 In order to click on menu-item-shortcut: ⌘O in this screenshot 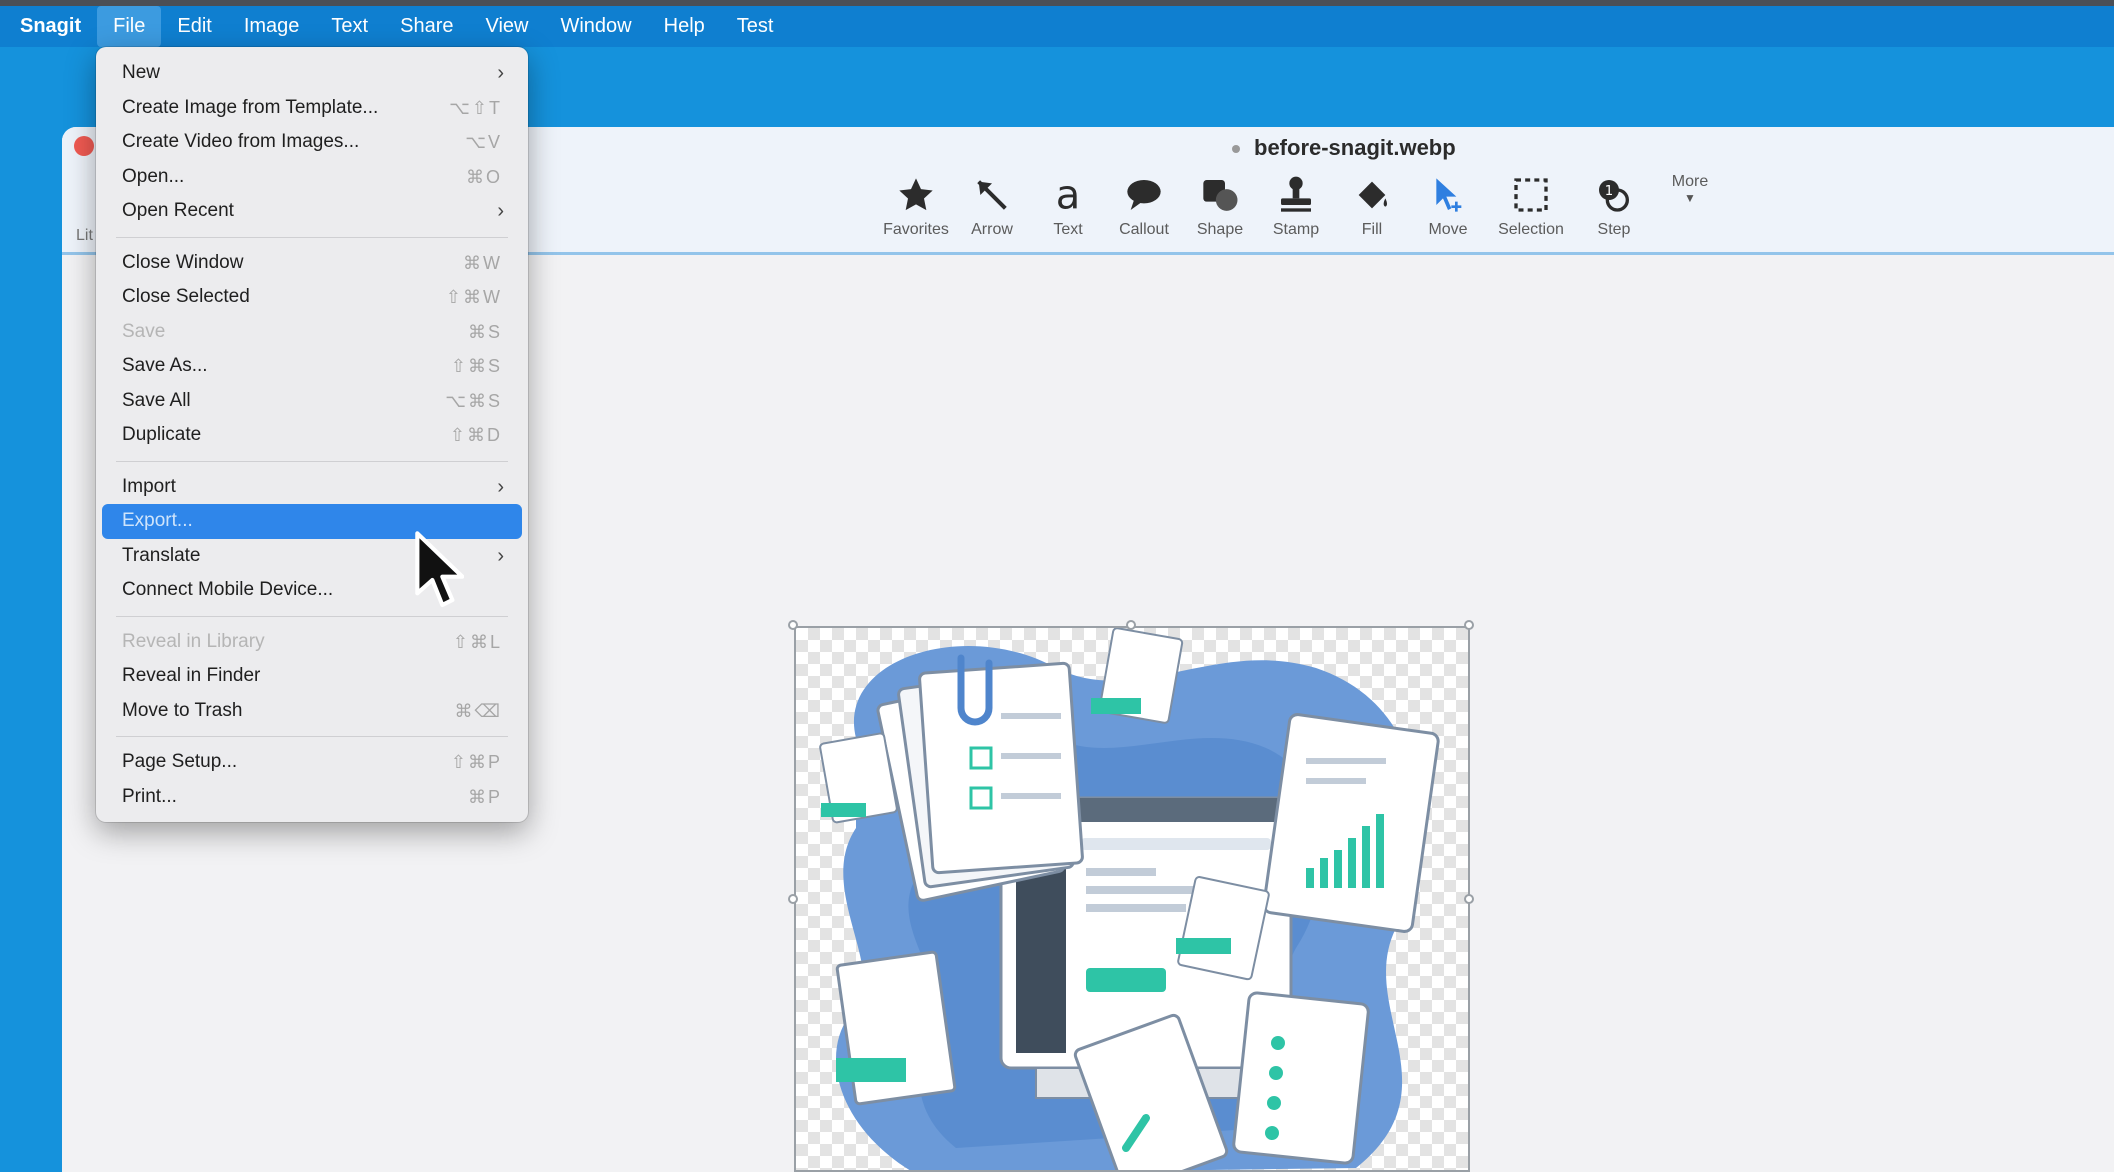, I will do `click(483, 176)`.